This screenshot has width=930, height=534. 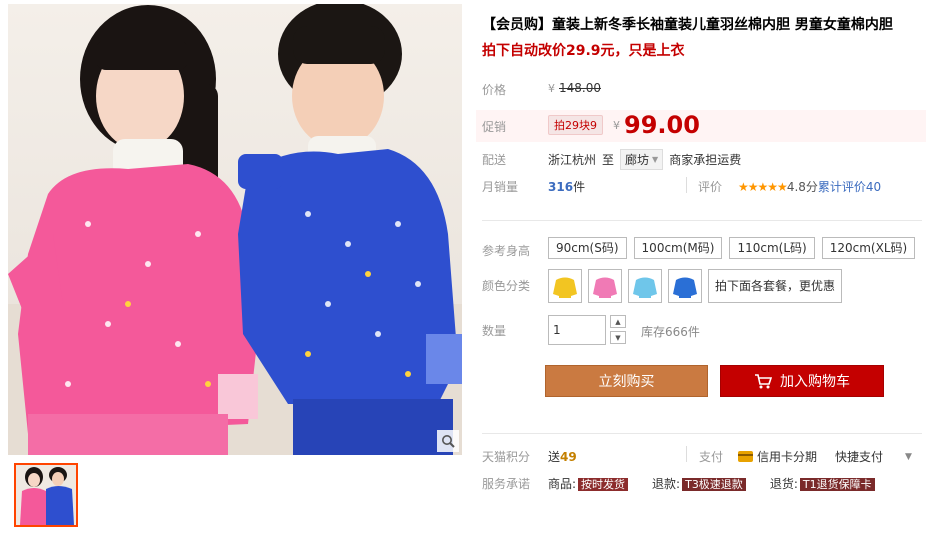 I want to click on add-to-cart-label: 加入购物车, so click(x=815, y=382).